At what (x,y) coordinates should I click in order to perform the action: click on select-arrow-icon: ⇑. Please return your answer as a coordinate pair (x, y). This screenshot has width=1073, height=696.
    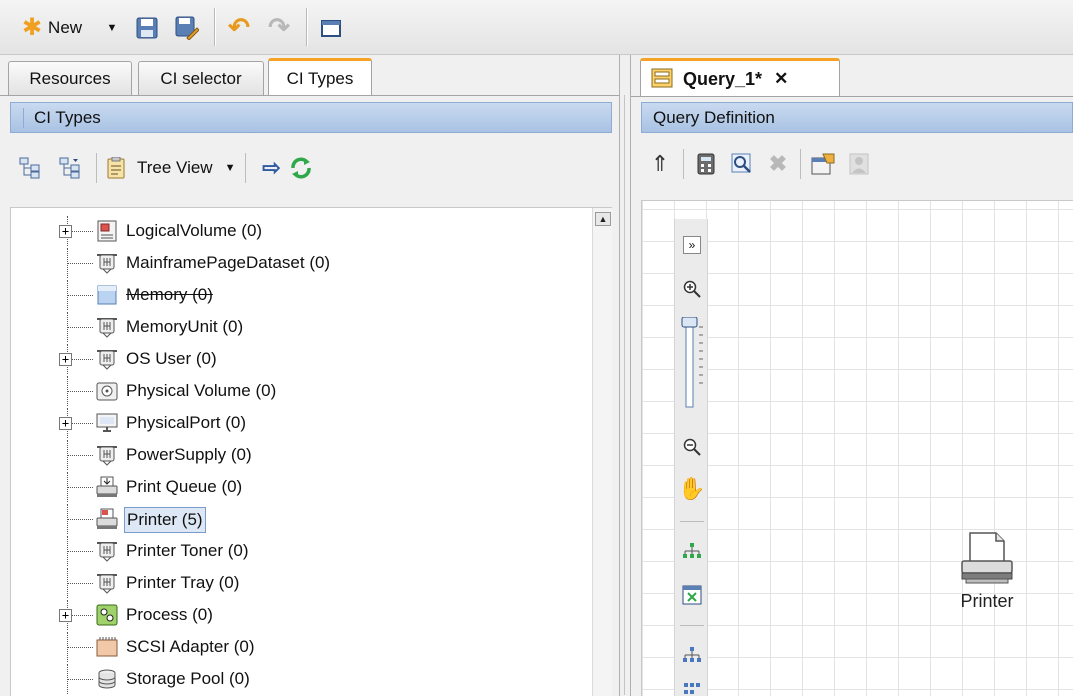
    Looking at the image, I should click on (660, 163).